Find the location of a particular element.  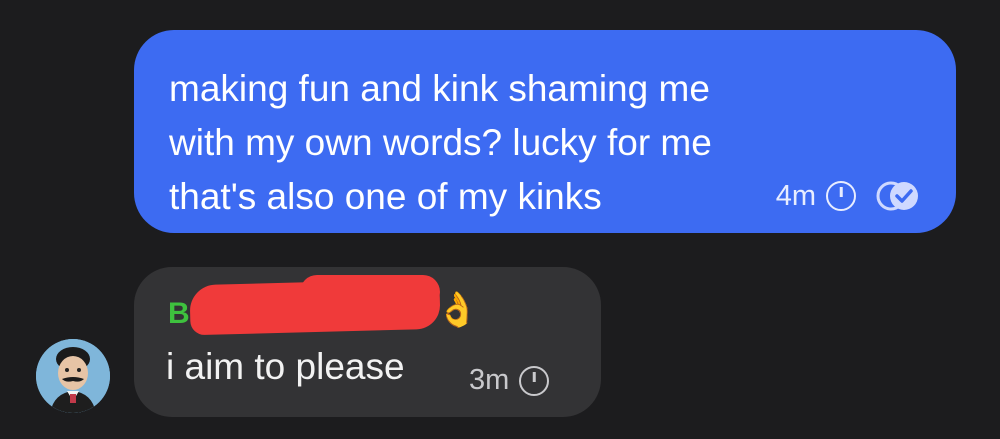

incoming-message-meta: 3m is located at coordinates (509, 380).